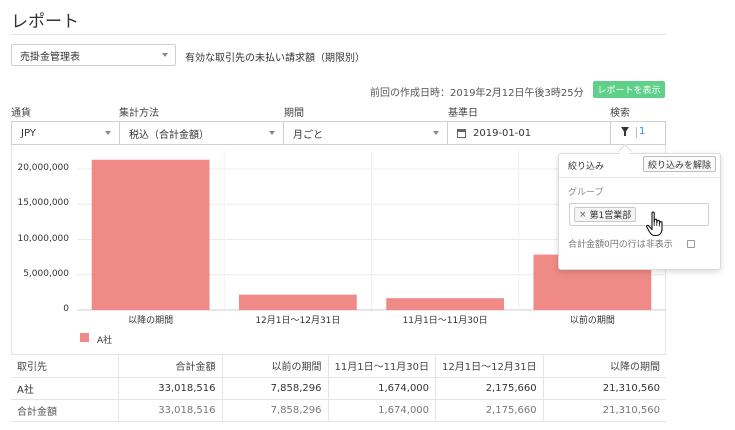 The width and height of the screenshot is (735, 430). I want to click on group-tag-label: 第1営業部, so click(610, 216).